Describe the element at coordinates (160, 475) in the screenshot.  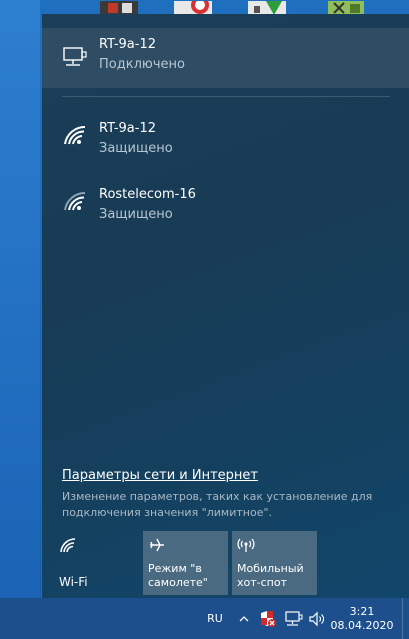
I see `network-settings-link: Параметры сети и Интернет` at that location.